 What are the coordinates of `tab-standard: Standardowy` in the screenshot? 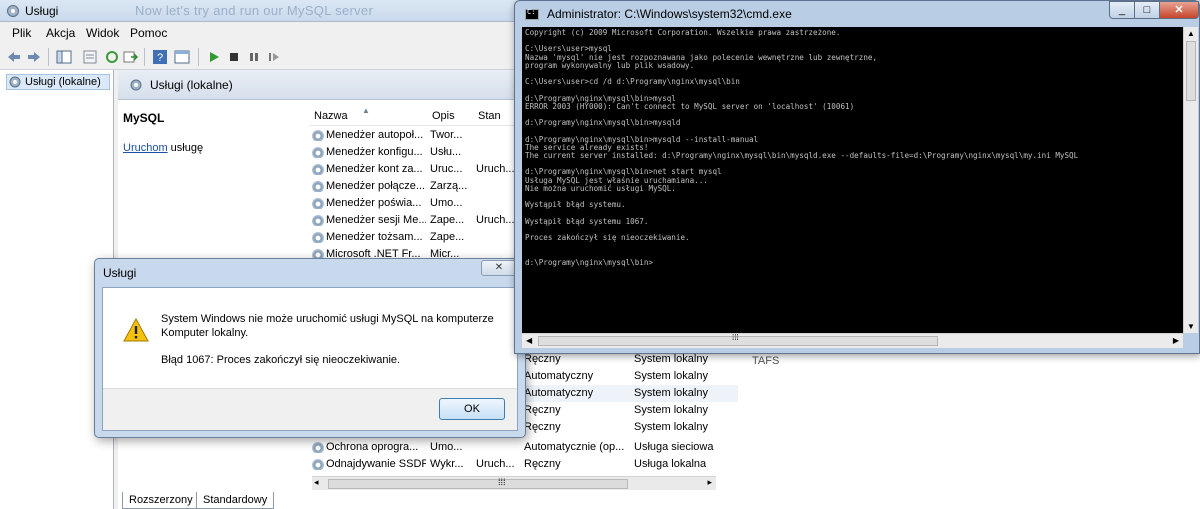 It's located at (235, 500).